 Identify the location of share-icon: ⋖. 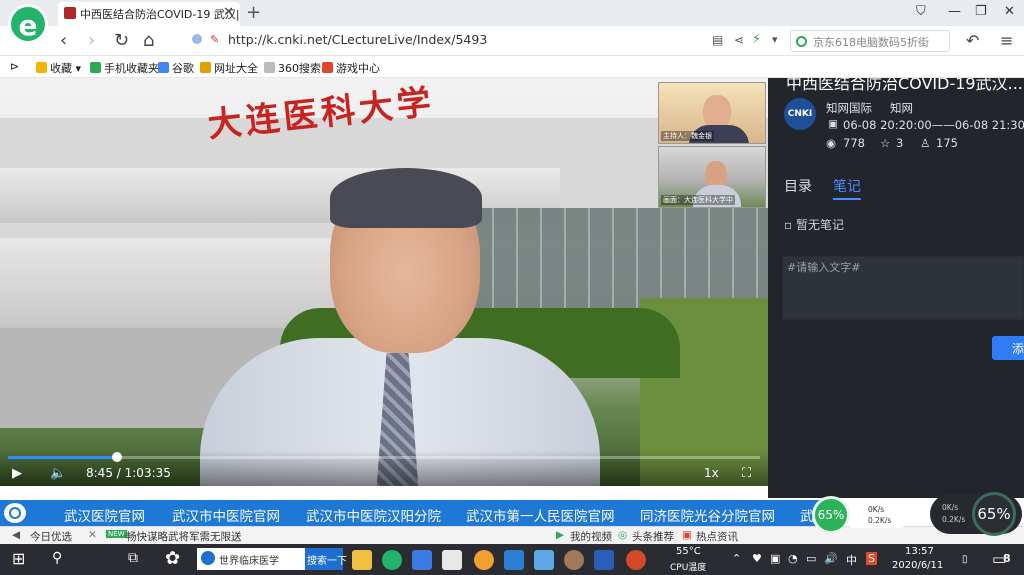
(739, 40).